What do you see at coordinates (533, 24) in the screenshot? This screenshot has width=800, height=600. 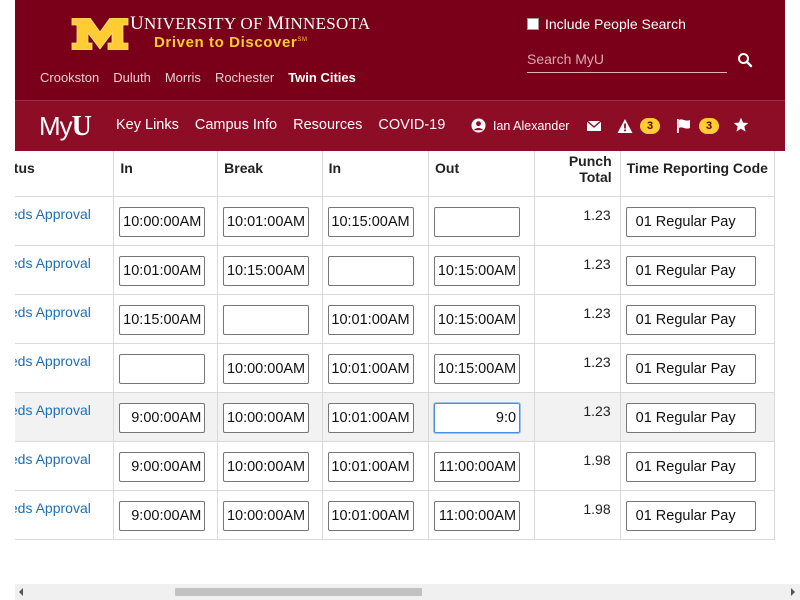 I see `people-search-checkbox` at bounding box center [533, 24].